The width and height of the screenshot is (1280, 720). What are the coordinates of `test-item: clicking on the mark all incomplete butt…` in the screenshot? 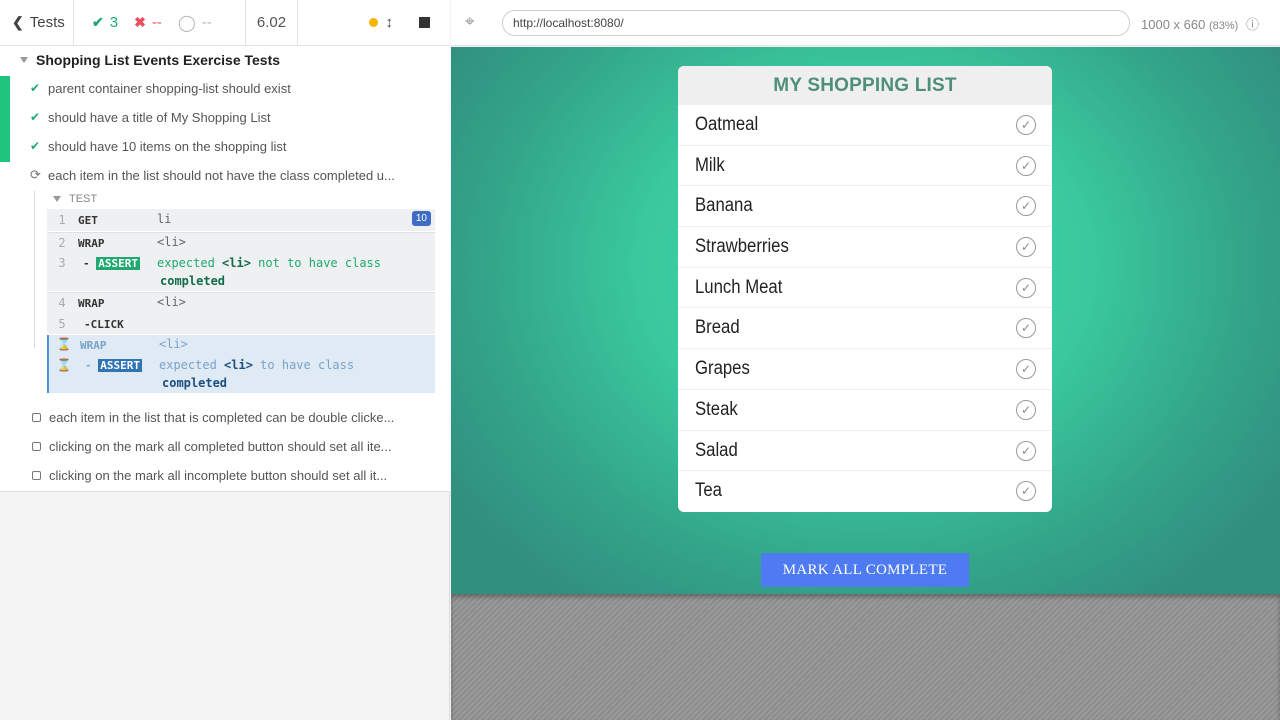 It's located at (208, 475).